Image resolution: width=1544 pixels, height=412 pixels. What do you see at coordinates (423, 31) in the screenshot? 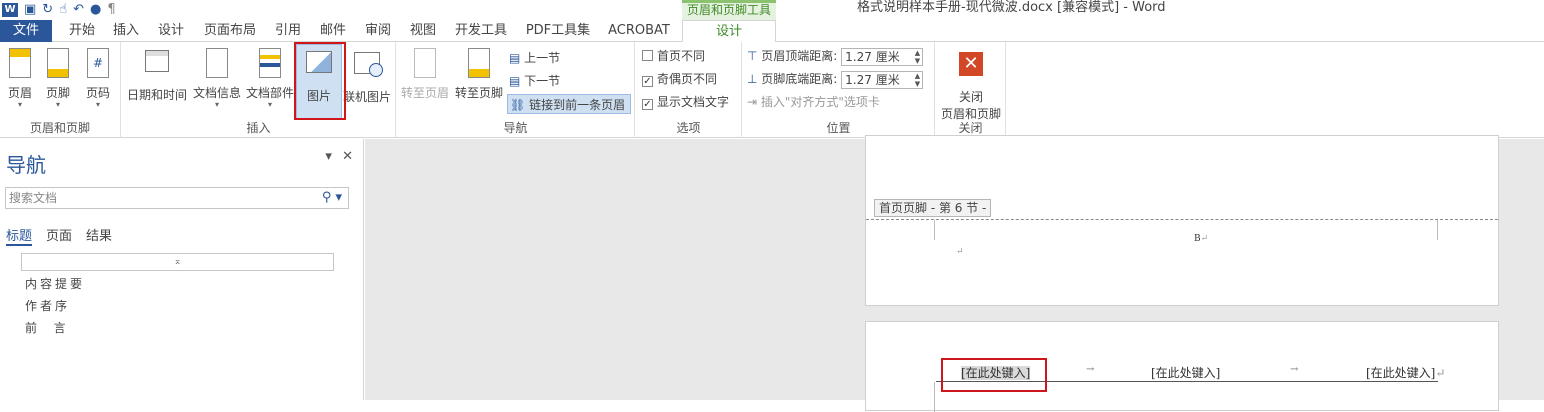
I see `tab-view: 视图` at bounding box center [423, 31].